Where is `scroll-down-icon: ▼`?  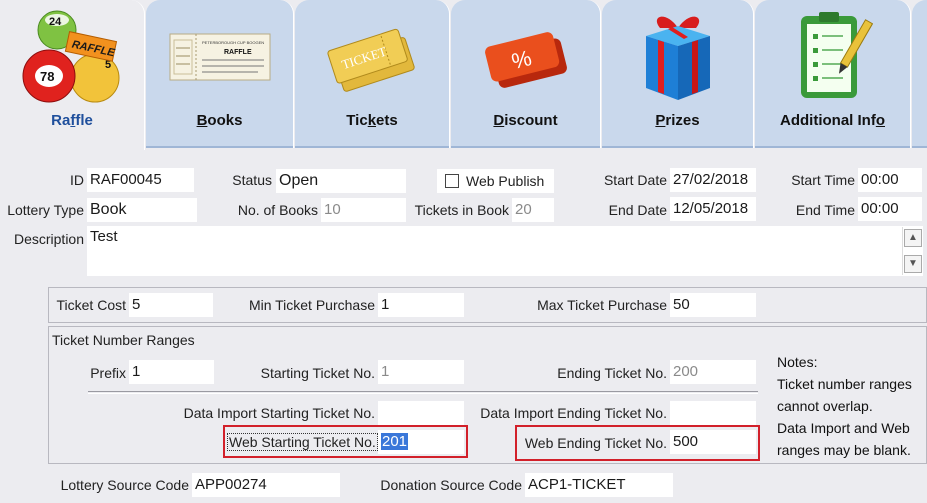
scroll-down-icon: ▼ is located at coordinates (913, 264).